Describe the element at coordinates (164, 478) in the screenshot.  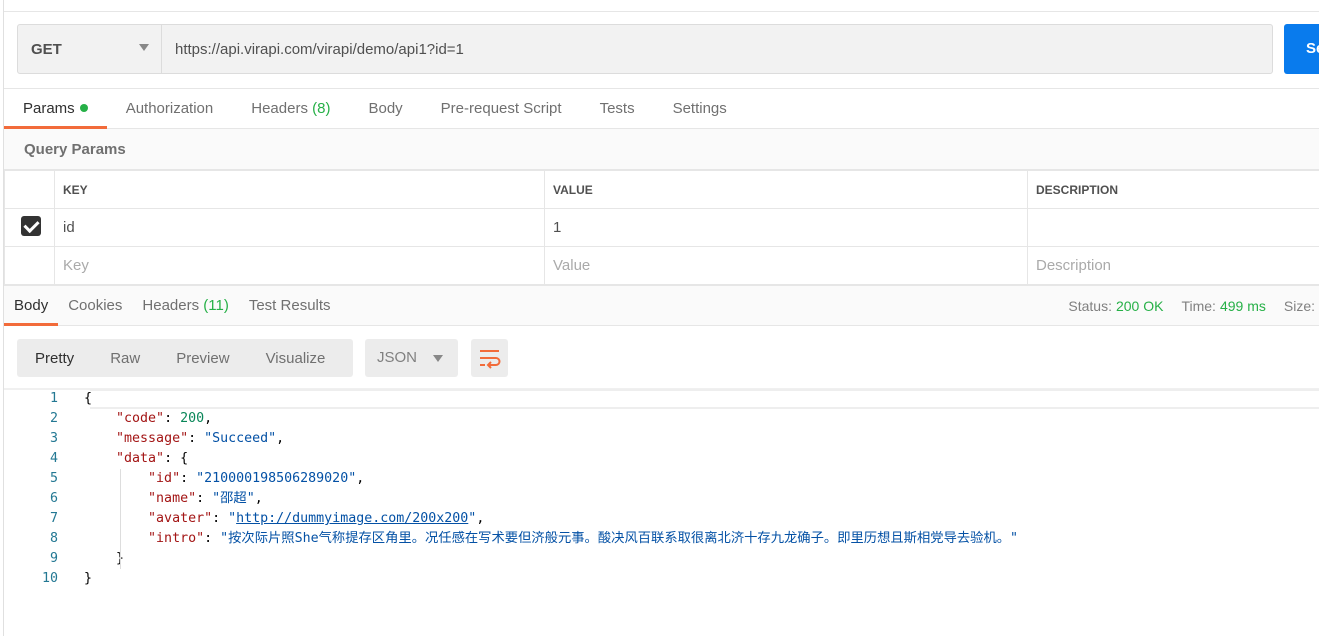
I see `code-token: "id"` at that location.